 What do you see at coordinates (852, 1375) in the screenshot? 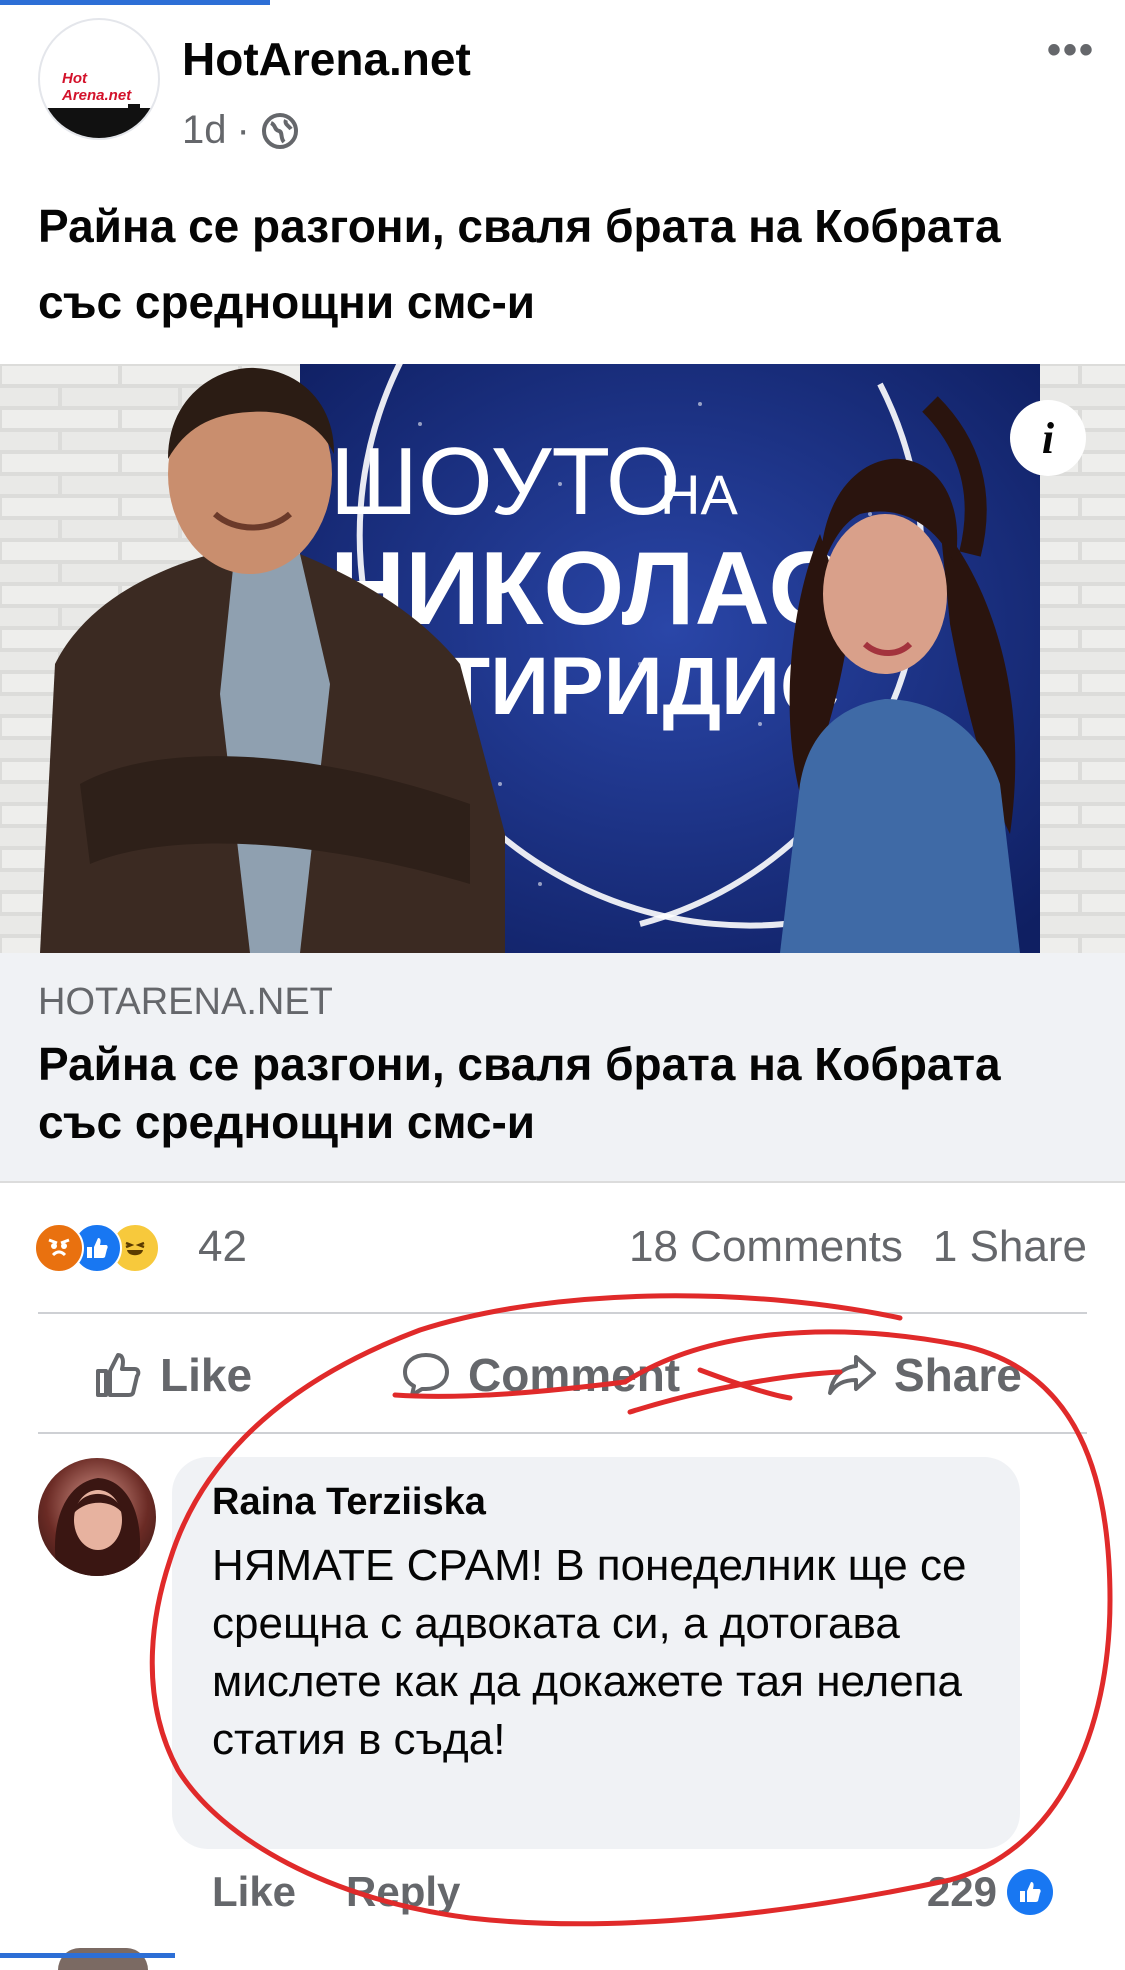
I see `share-icon` at bounding box center [852, 1375].